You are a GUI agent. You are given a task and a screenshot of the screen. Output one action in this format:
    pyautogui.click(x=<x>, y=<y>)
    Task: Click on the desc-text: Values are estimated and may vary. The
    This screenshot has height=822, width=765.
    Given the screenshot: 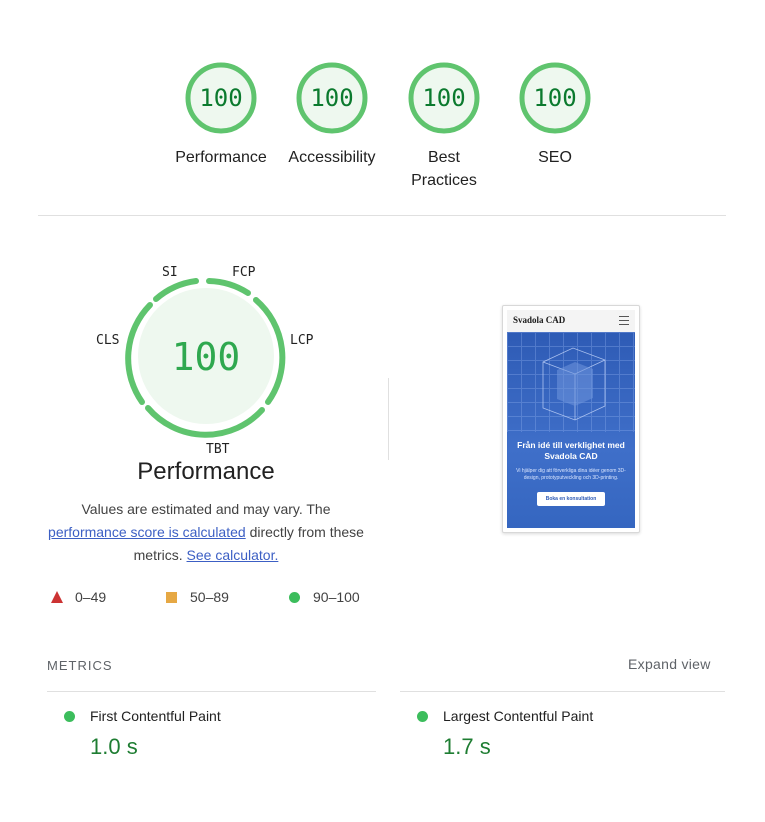 What is the action you would take?
    pyautogui.click(x=206, y=509)
    